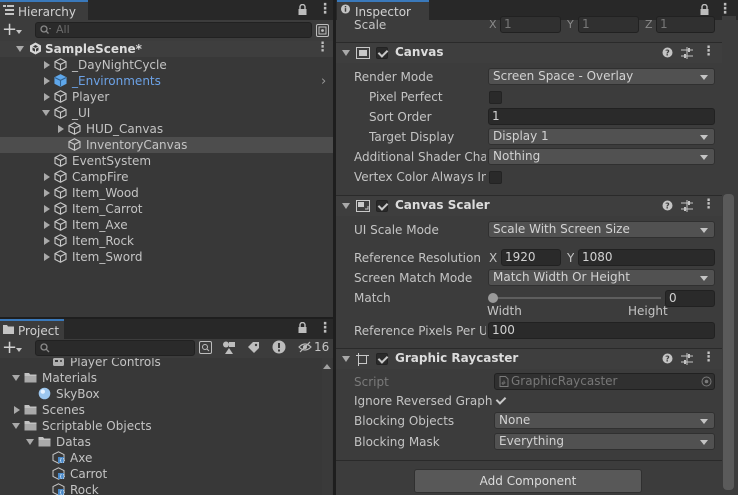 The height and width of the screenshot is (495, 738). What do you see at coordinates (608, 24) in the screenshot?
I see `scale-y-field: 1` at bounding box center [608, 24].